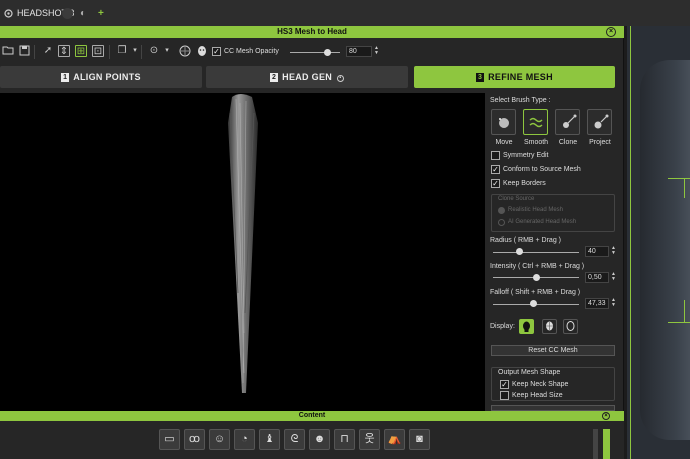 The image size is (690, 459). Describe the element at coordinates (595, 444) in the screenshot. I see `content-scrollbar` at that location.